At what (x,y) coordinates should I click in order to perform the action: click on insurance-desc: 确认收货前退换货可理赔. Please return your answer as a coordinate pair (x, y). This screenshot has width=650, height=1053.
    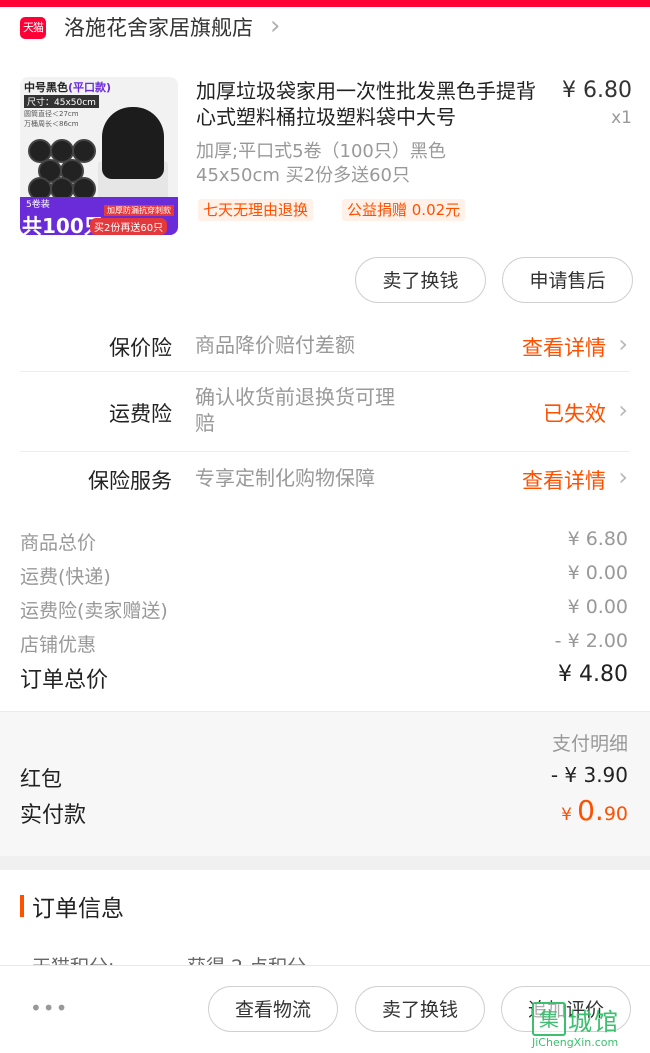
    Looking at the image, I should click on (295, 410).